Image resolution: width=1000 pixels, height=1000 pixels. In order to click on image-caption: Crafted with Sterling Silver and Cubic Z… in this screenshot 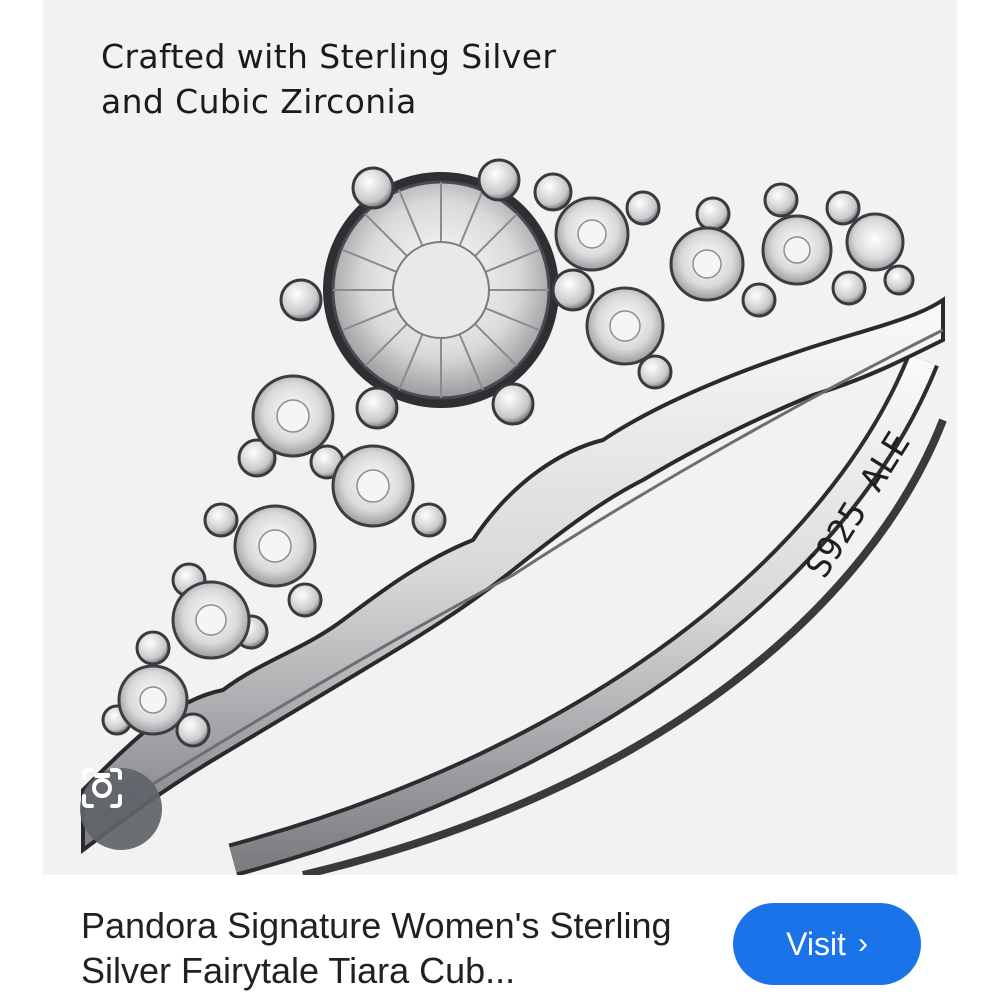, I will do `click(381, 79)`.